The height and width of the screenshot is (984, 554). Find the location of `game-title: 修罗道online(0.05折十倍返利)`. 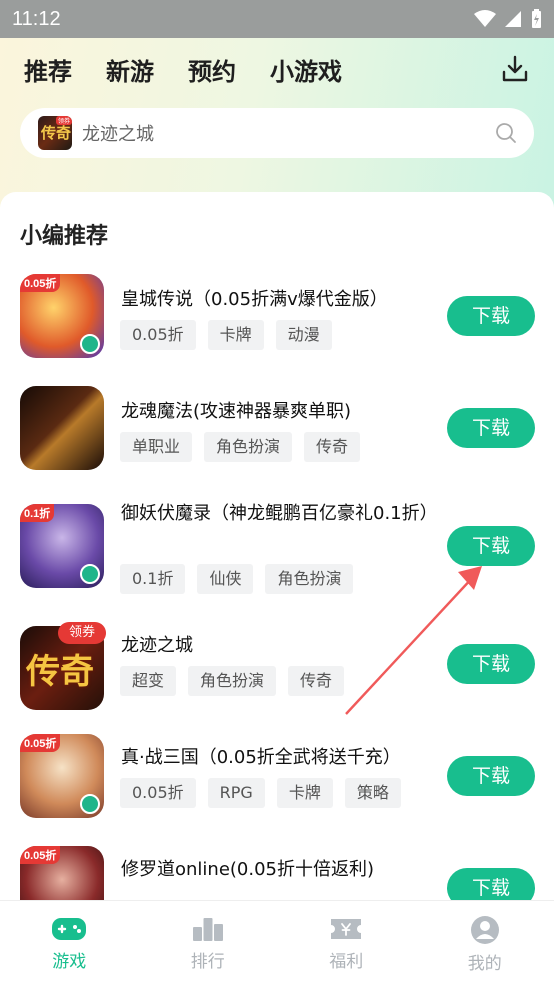

game-title: 修罗道online(0.05折十倍返利) is located at coordinates (248, 869).